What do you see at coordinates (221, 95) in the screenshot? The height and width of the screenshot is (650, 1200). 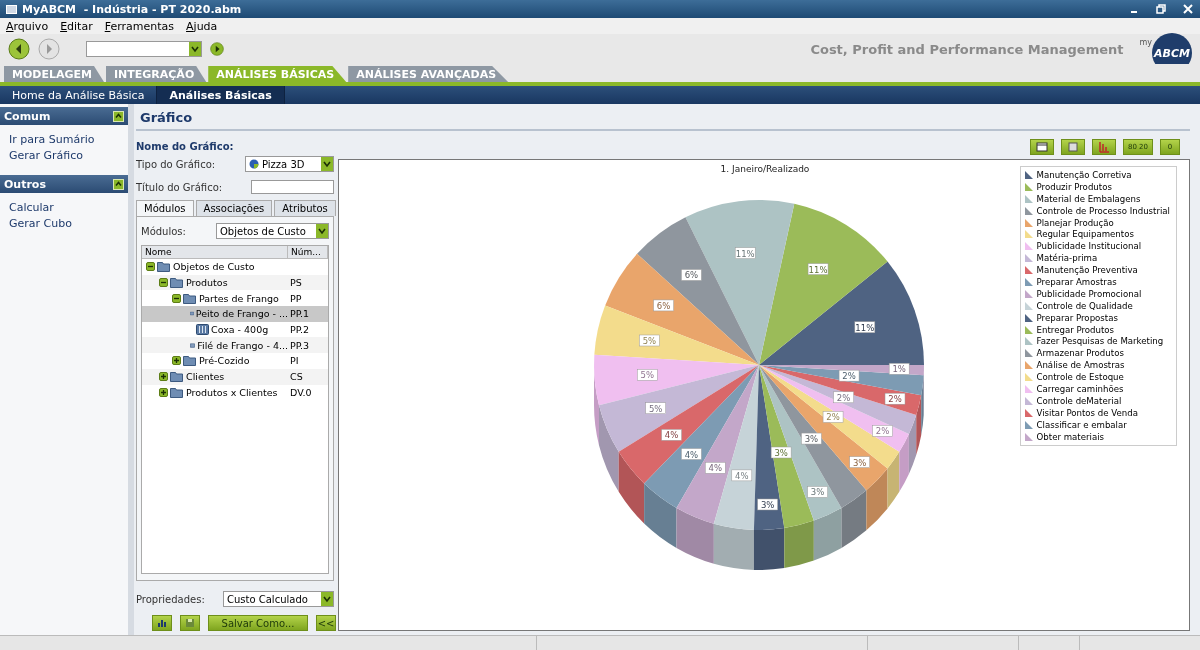 I see `subnav-tab: Análises Básicas` at bounding box center [221, 95].